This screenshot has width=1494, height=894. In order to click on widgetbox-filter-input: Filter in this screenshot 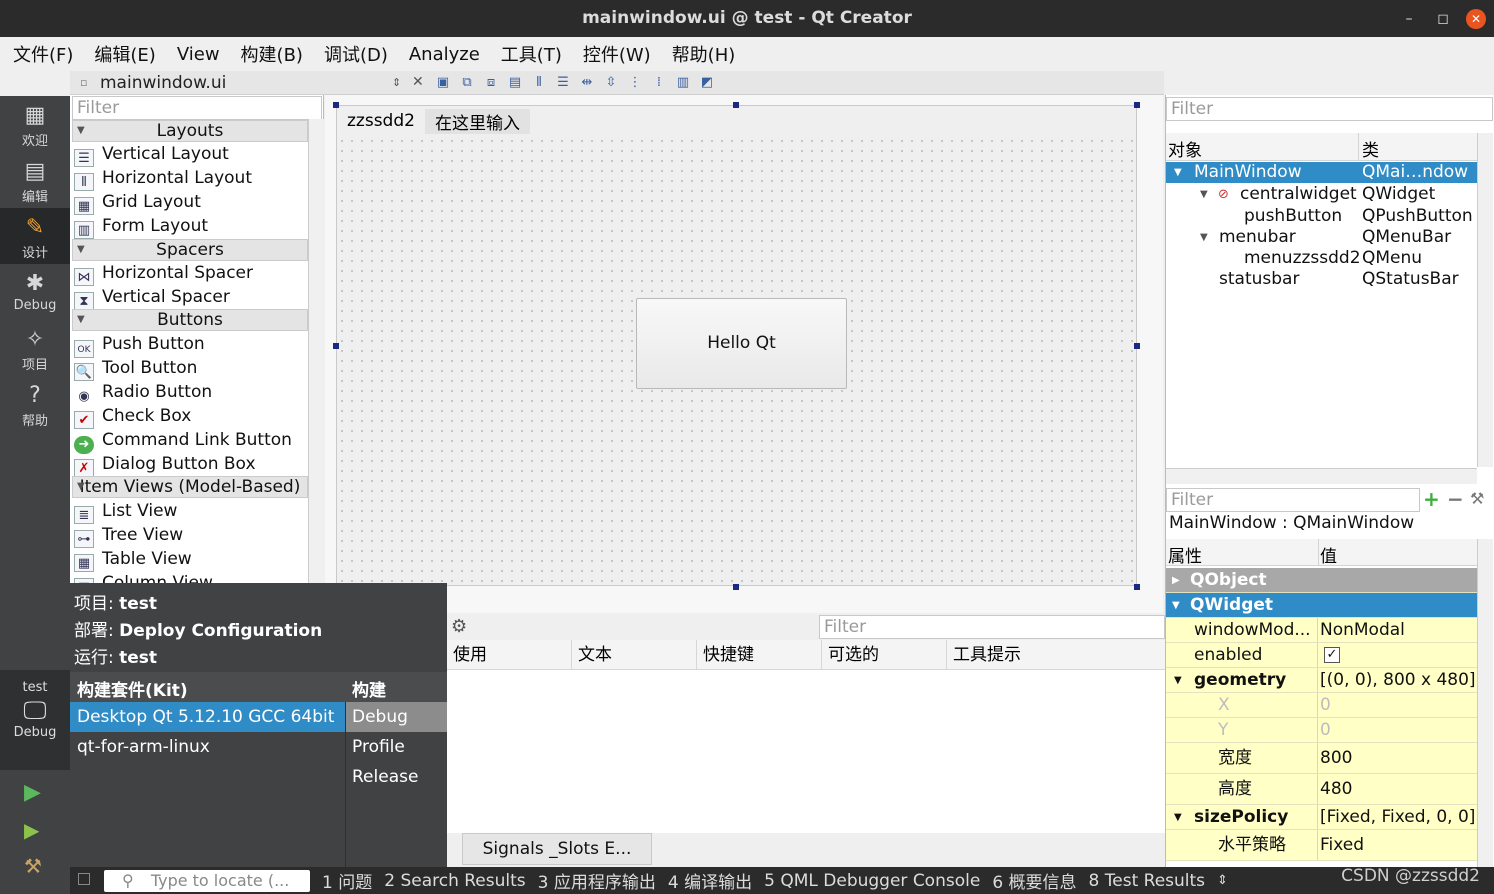, I will do `click(197, 108)`.